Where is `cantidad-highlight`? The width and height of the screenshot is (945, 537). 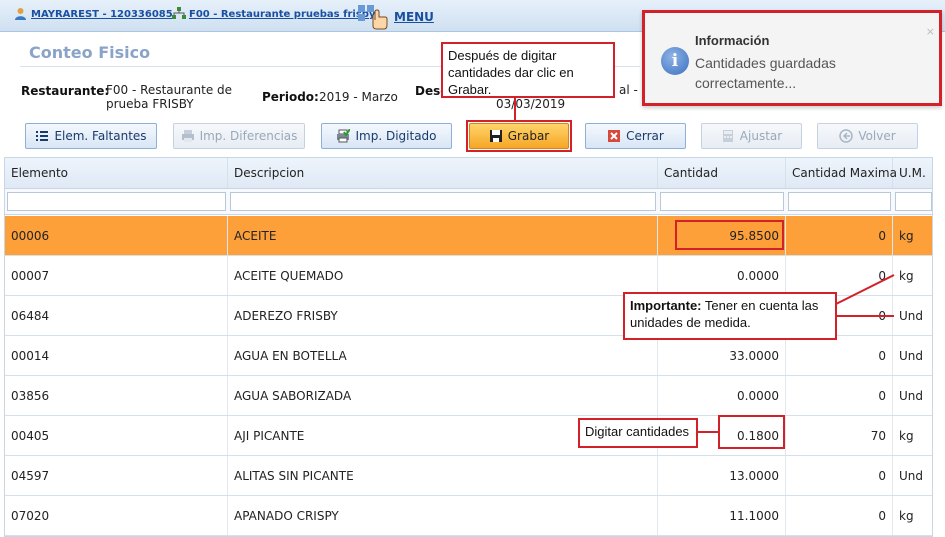
cantidad-highlight is located at coordinates (729, 235).